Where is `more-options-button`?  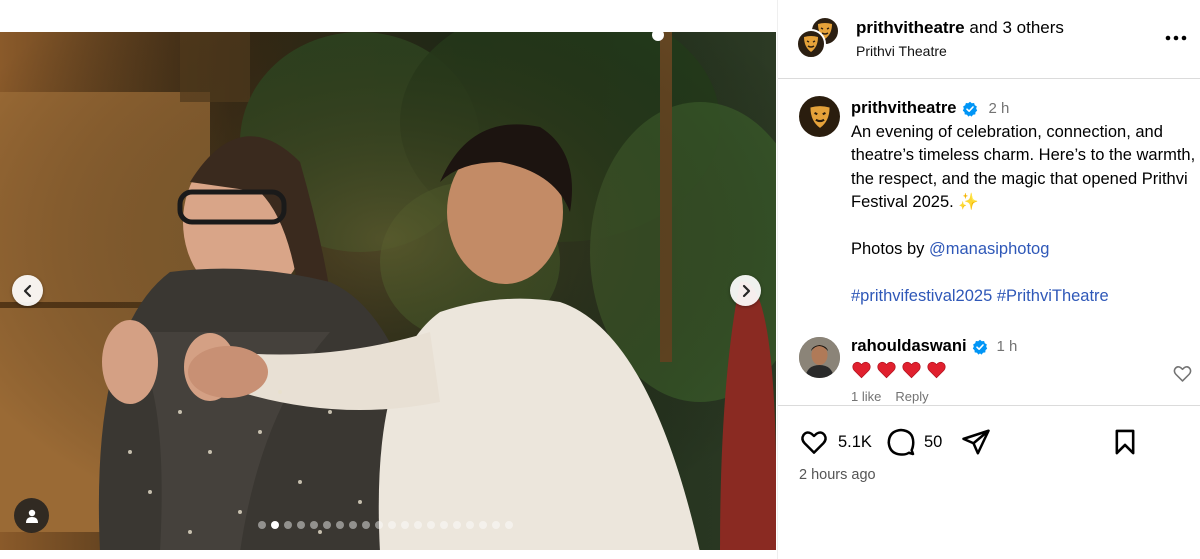
more-options-button is located at coordinates (1176, 38).